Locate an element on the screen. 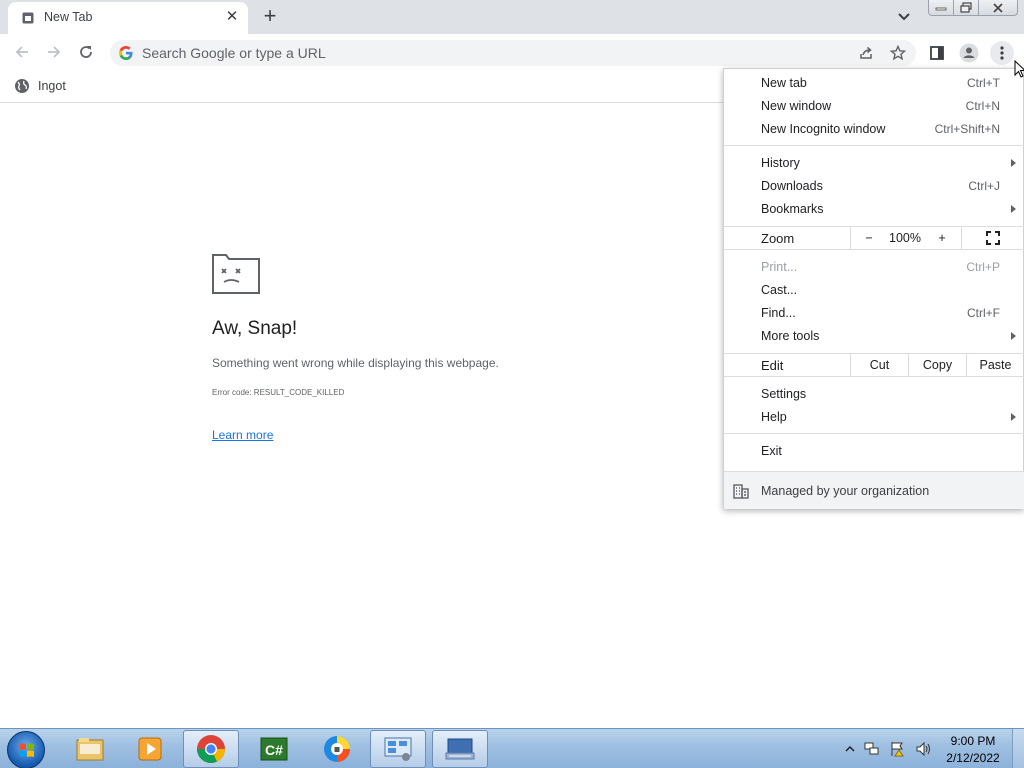 The image size is (1024, 768). menu-item-find: Find... Ctrl+F is located at coordinates (874, 313).